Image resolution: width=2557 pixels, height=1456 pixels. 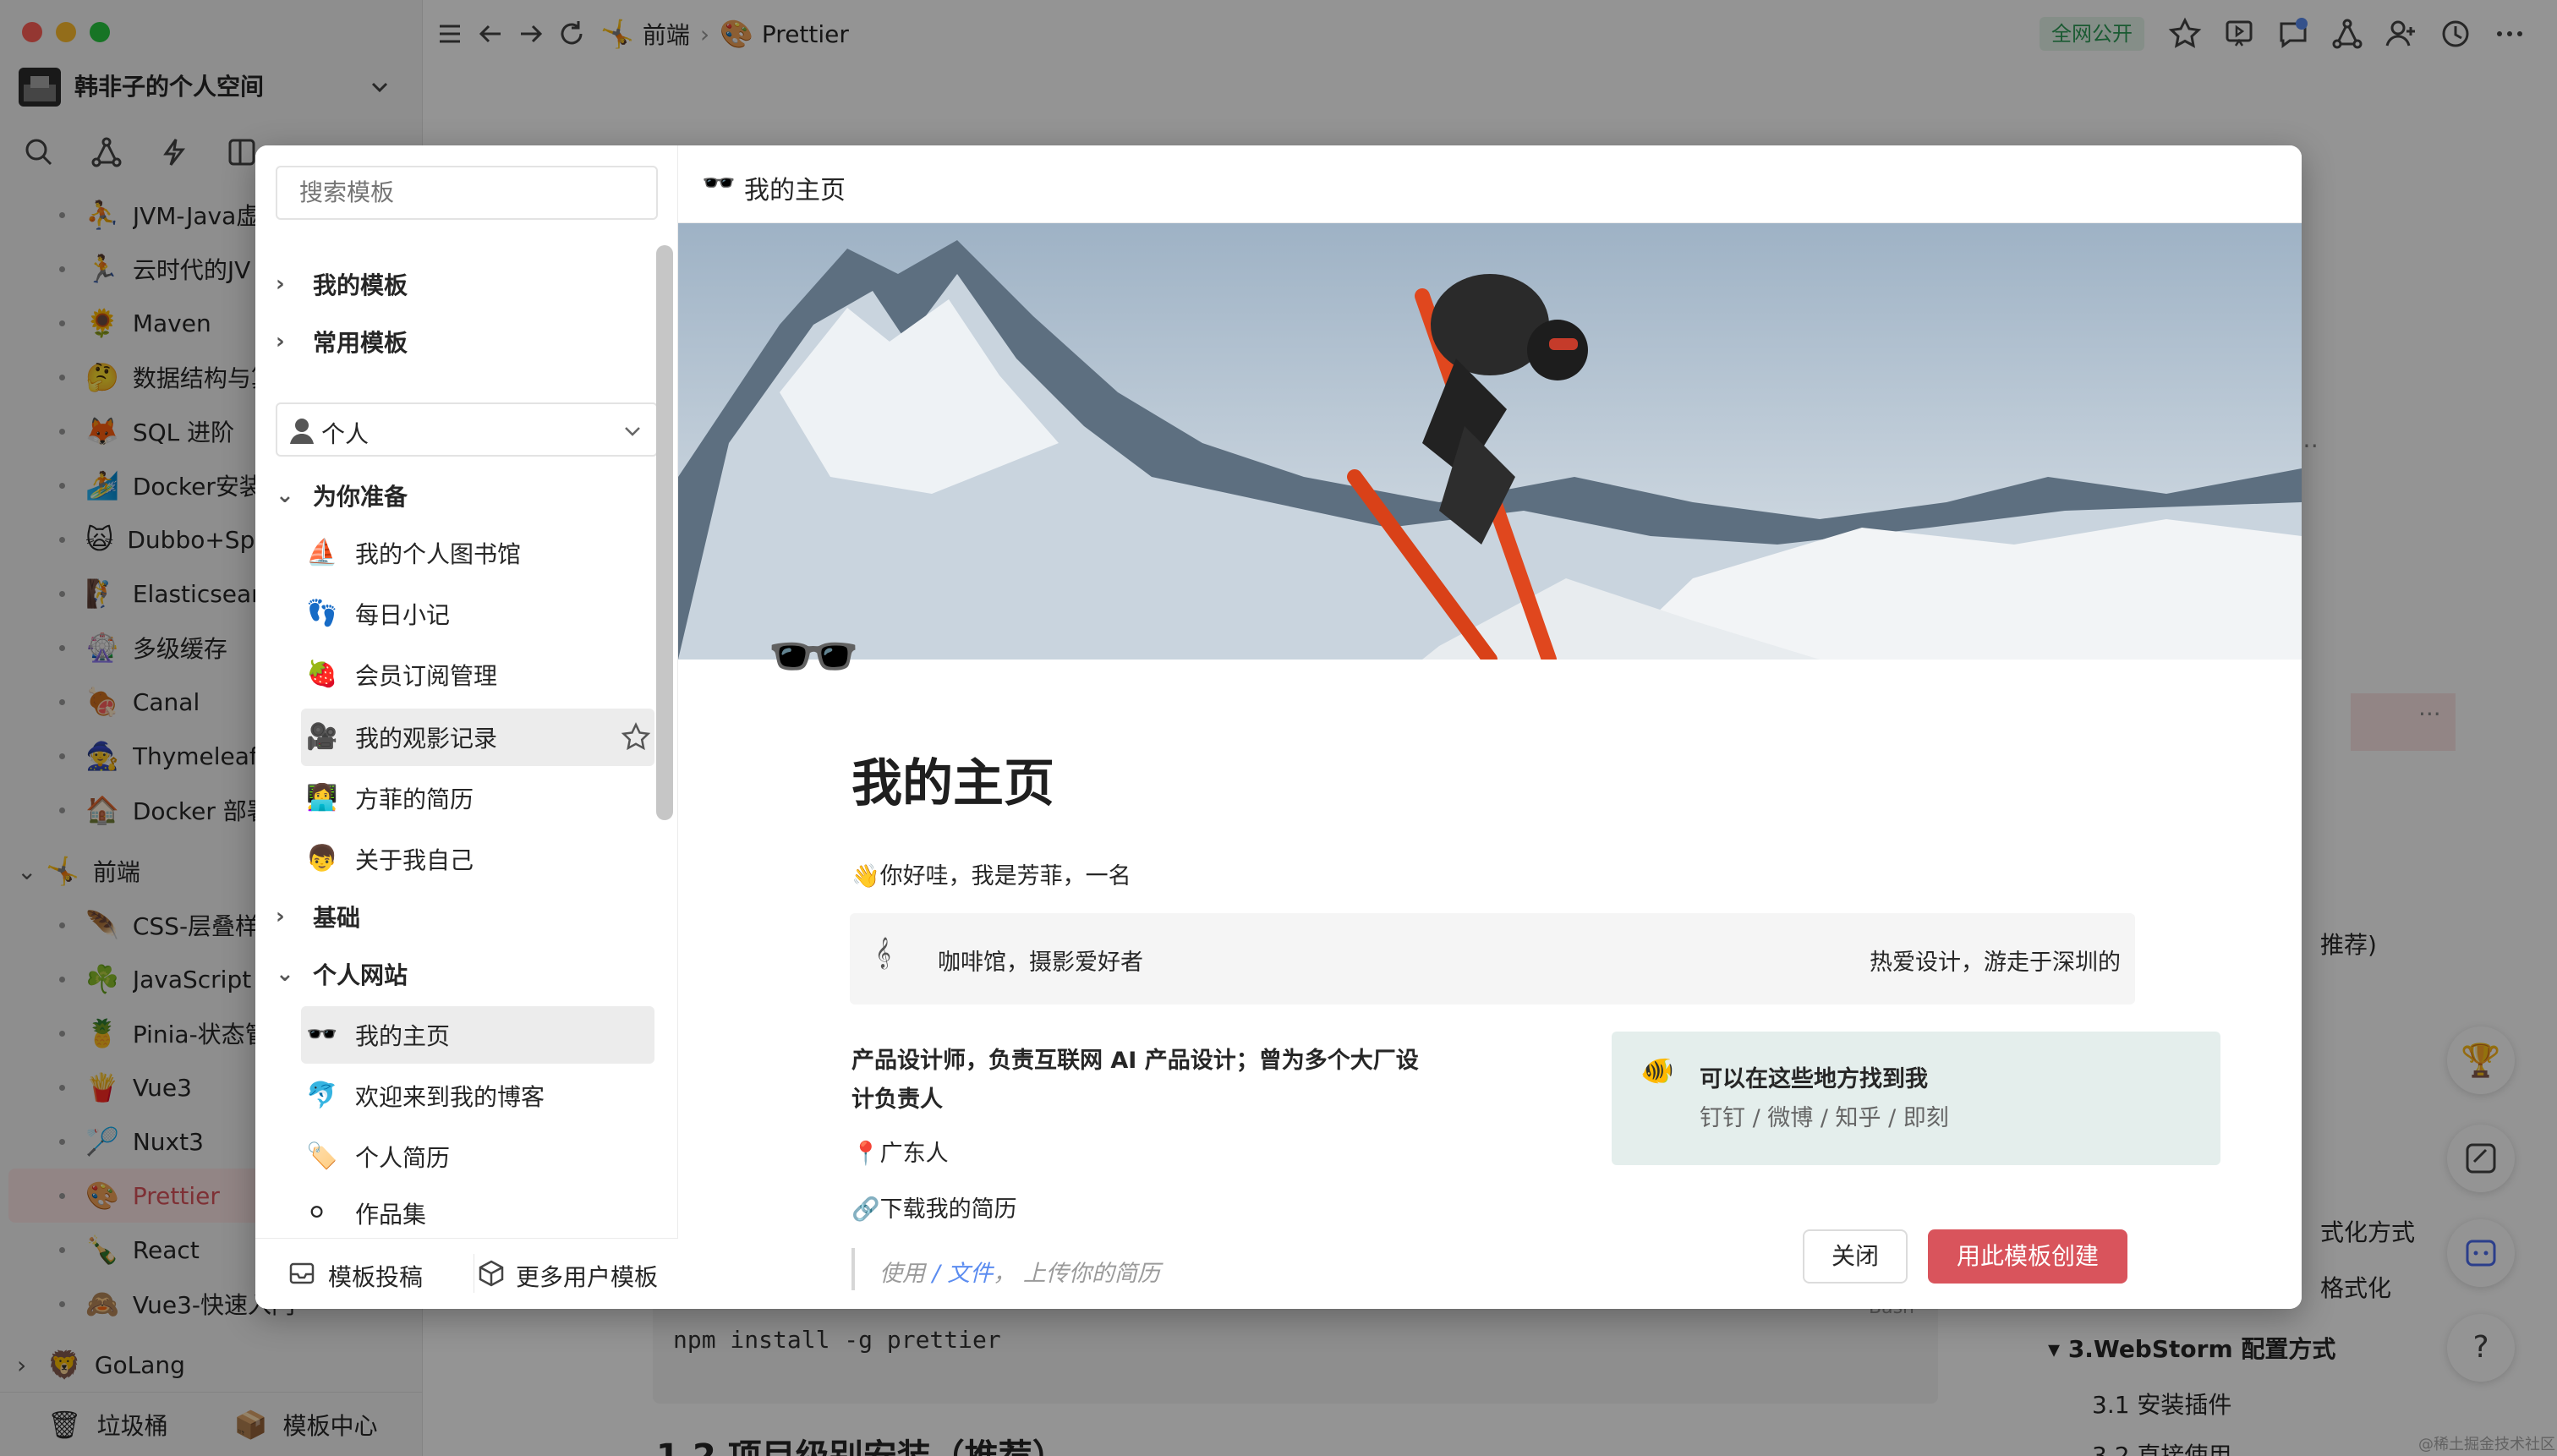 I want to click on music-note-icon: 𝄞, so click(x=883, y=952).